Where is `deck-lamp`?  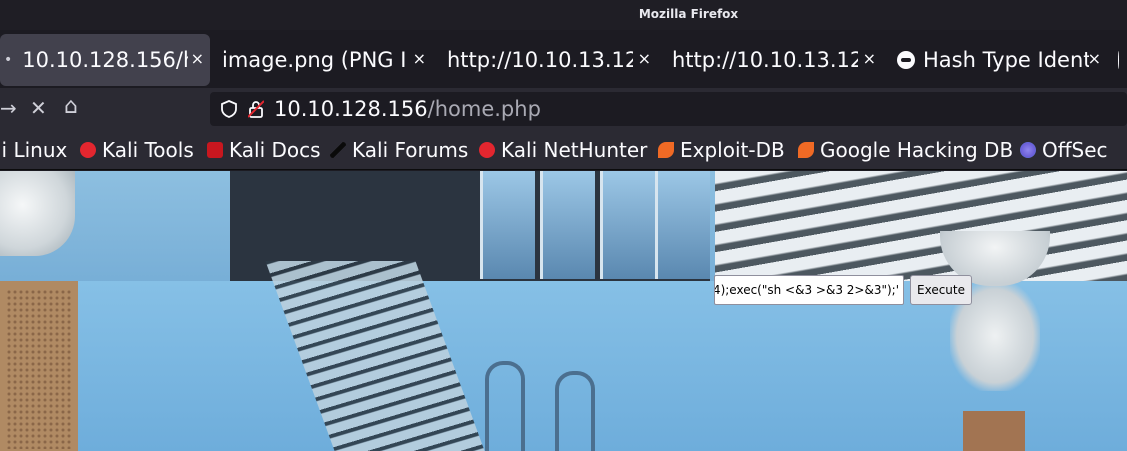 deck-lamp is located at coordinates (37, 213).